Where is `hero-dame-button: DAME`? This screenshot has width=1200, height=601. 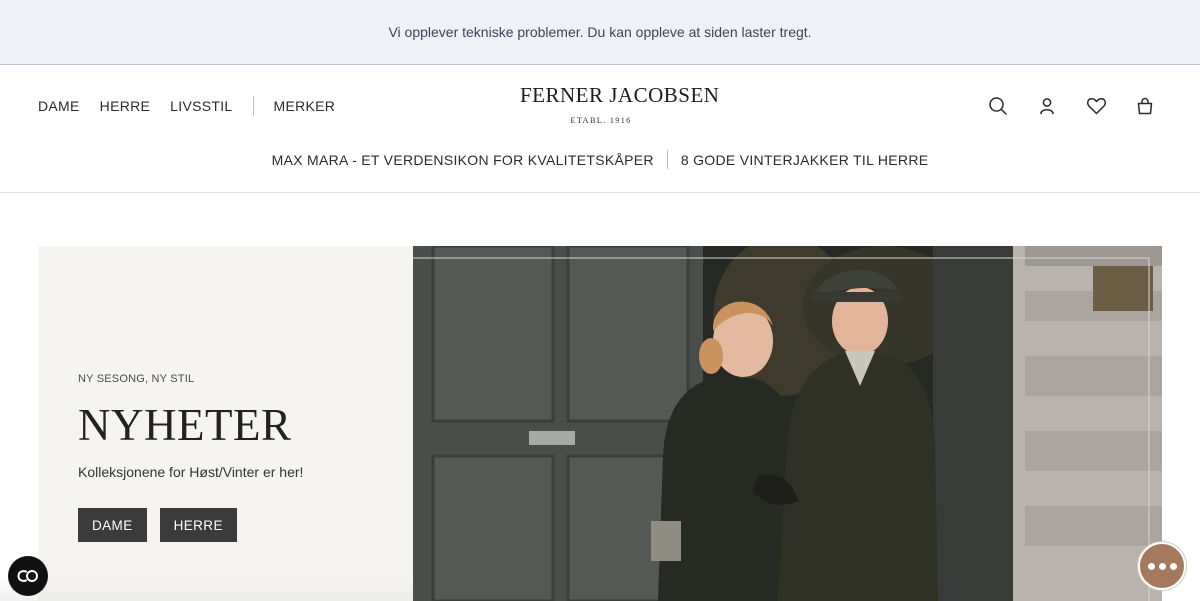 hero-dame-button: DAME is located at coordinates (112, 525).